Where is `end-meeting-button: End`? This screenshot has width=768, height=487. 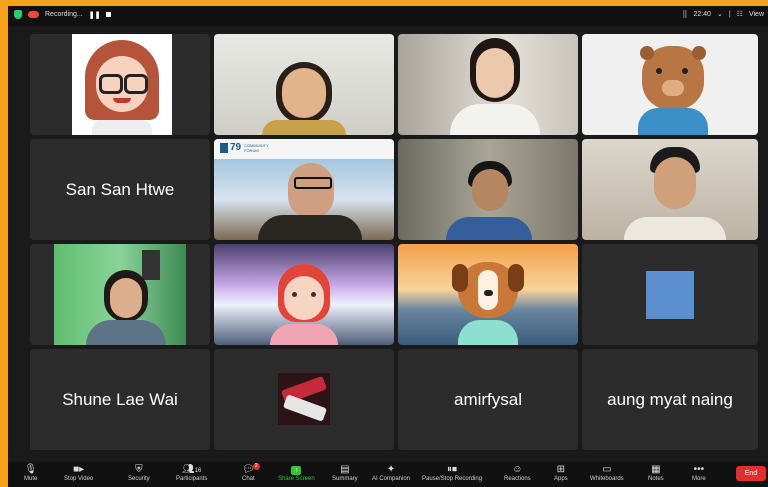 end-meeting-button: End is located at coordinates (751, 473).